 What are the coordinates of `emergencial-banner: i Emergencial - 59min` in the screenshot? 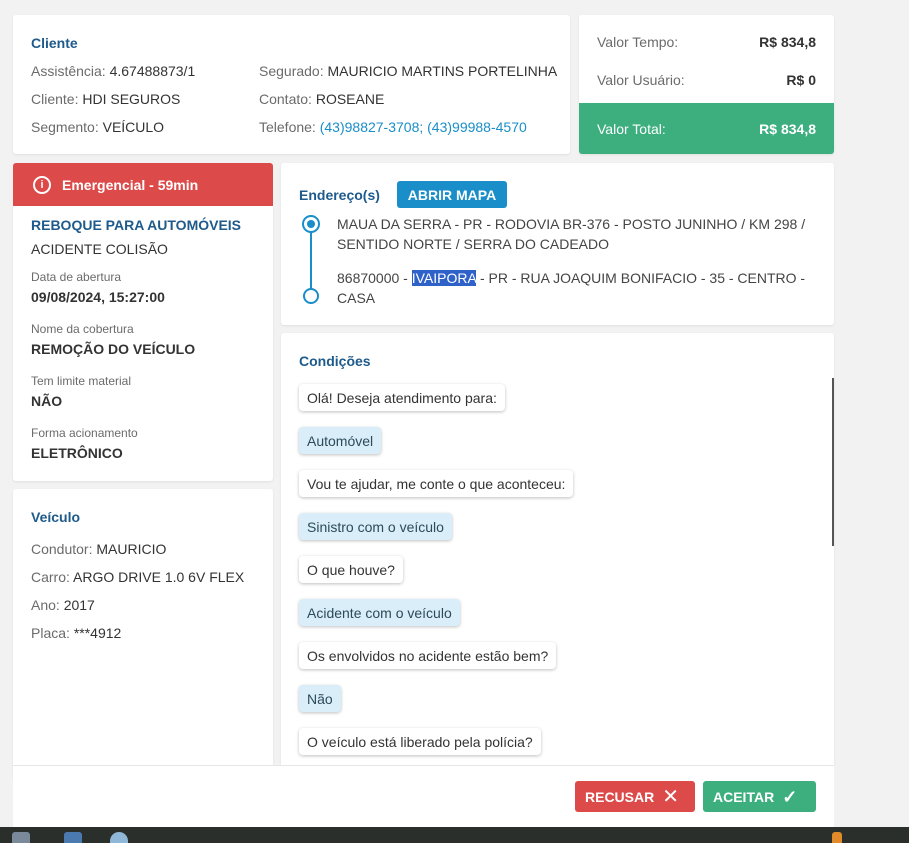 It's located at (143, 184).